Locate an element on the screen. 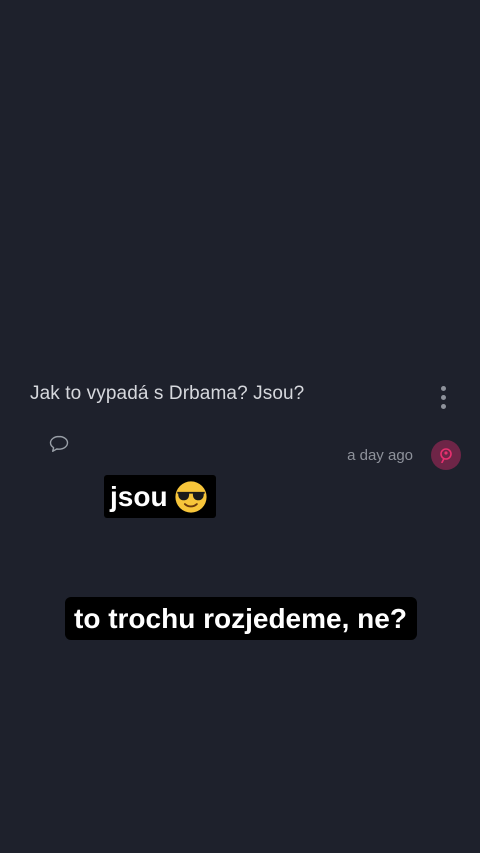  comment-bubble-icon is located at coordinates (59, 444).